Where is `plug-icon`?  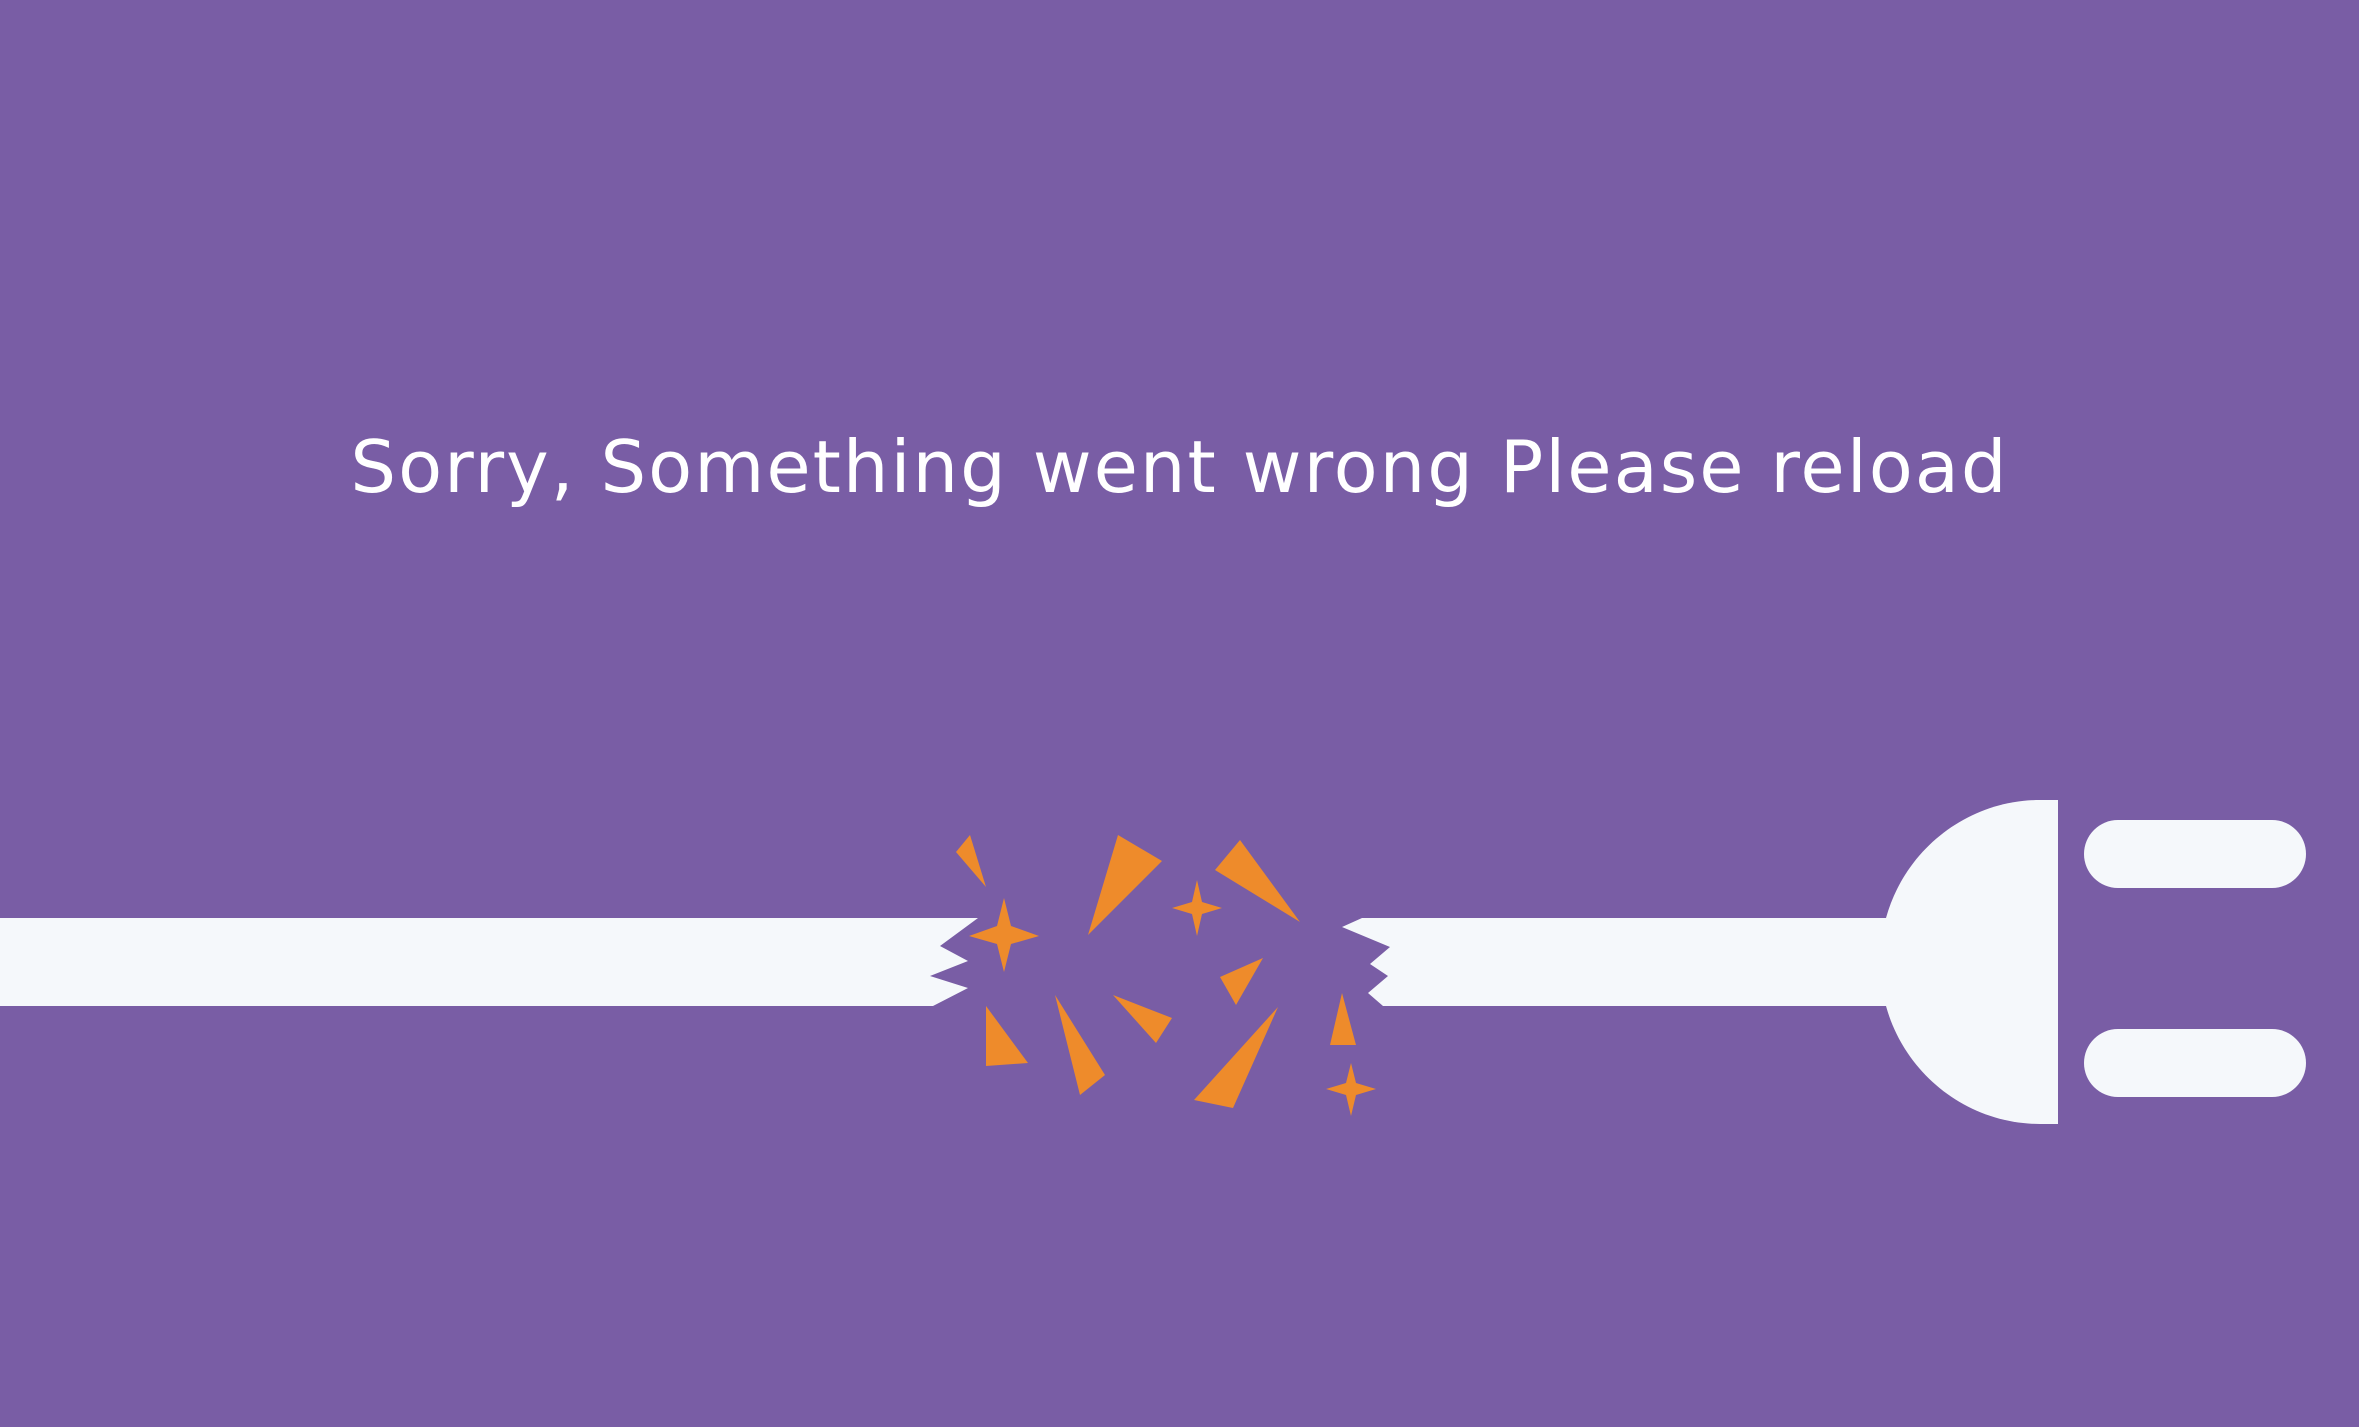
plug-icon is located at coordinates (1824, 962).